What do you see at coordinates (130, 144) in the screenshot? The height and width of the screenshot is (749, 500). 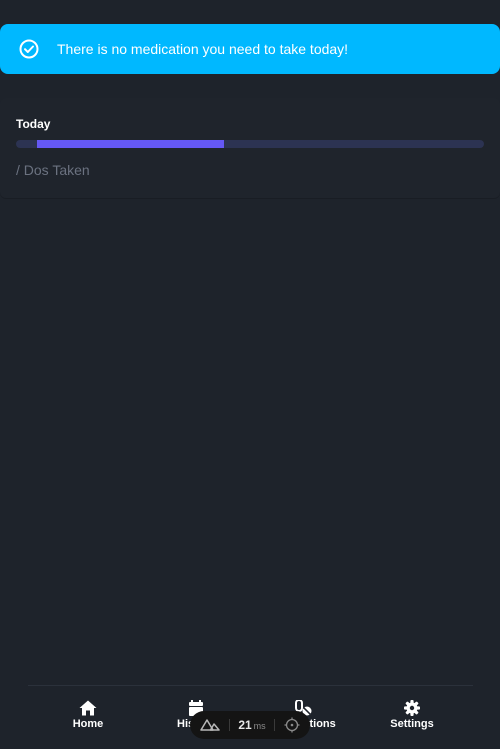 I see `dose-progress-fill` at bounding box center [130, 144].